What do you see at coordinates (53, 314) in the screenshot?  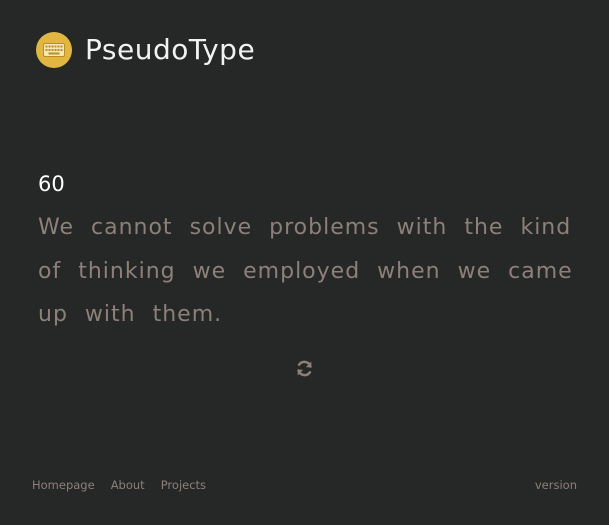 I see `quote-word: up` at bounding box center [53, 314].